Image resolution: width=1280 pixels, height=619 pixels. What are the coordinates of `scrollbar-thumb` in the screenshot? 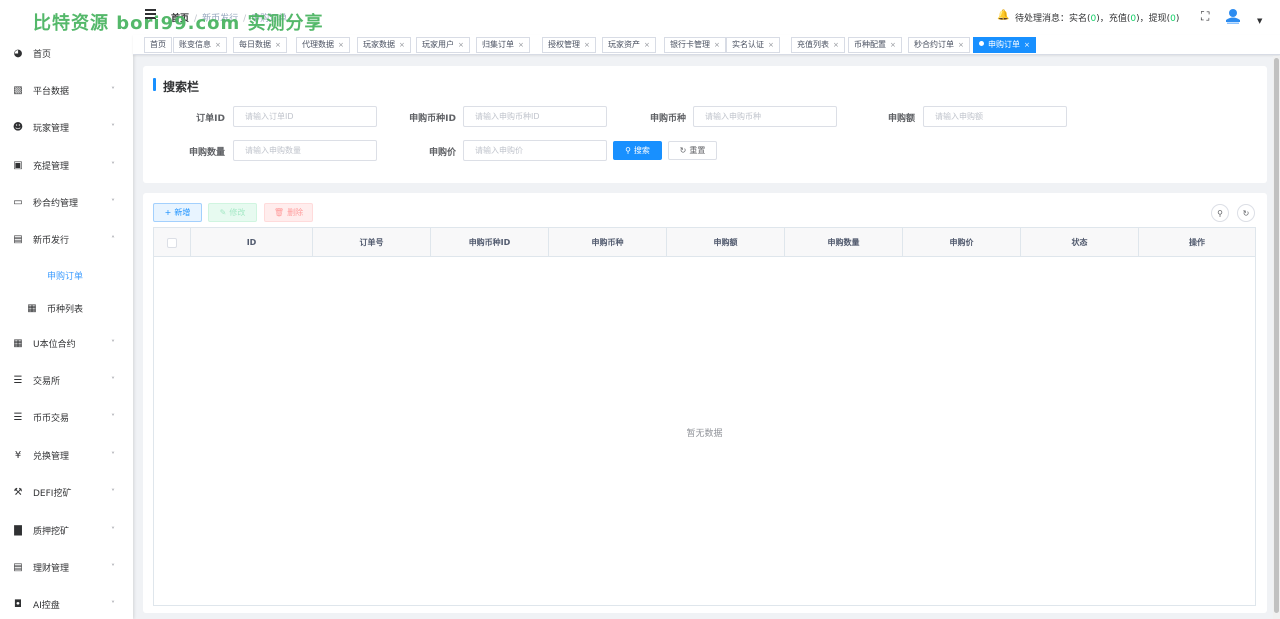 It's located at (1276, 335).